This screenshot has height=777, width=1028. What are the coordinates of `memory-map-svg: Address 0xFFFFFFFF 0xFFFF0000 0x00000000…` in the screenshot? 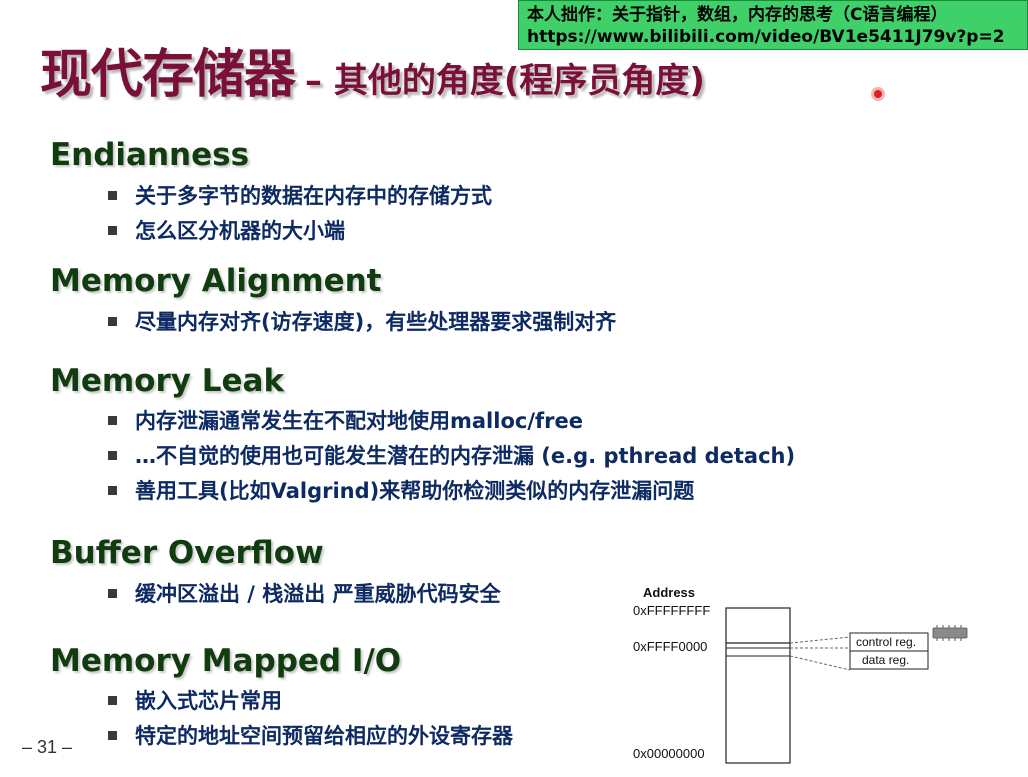 It's located at (800, 674).